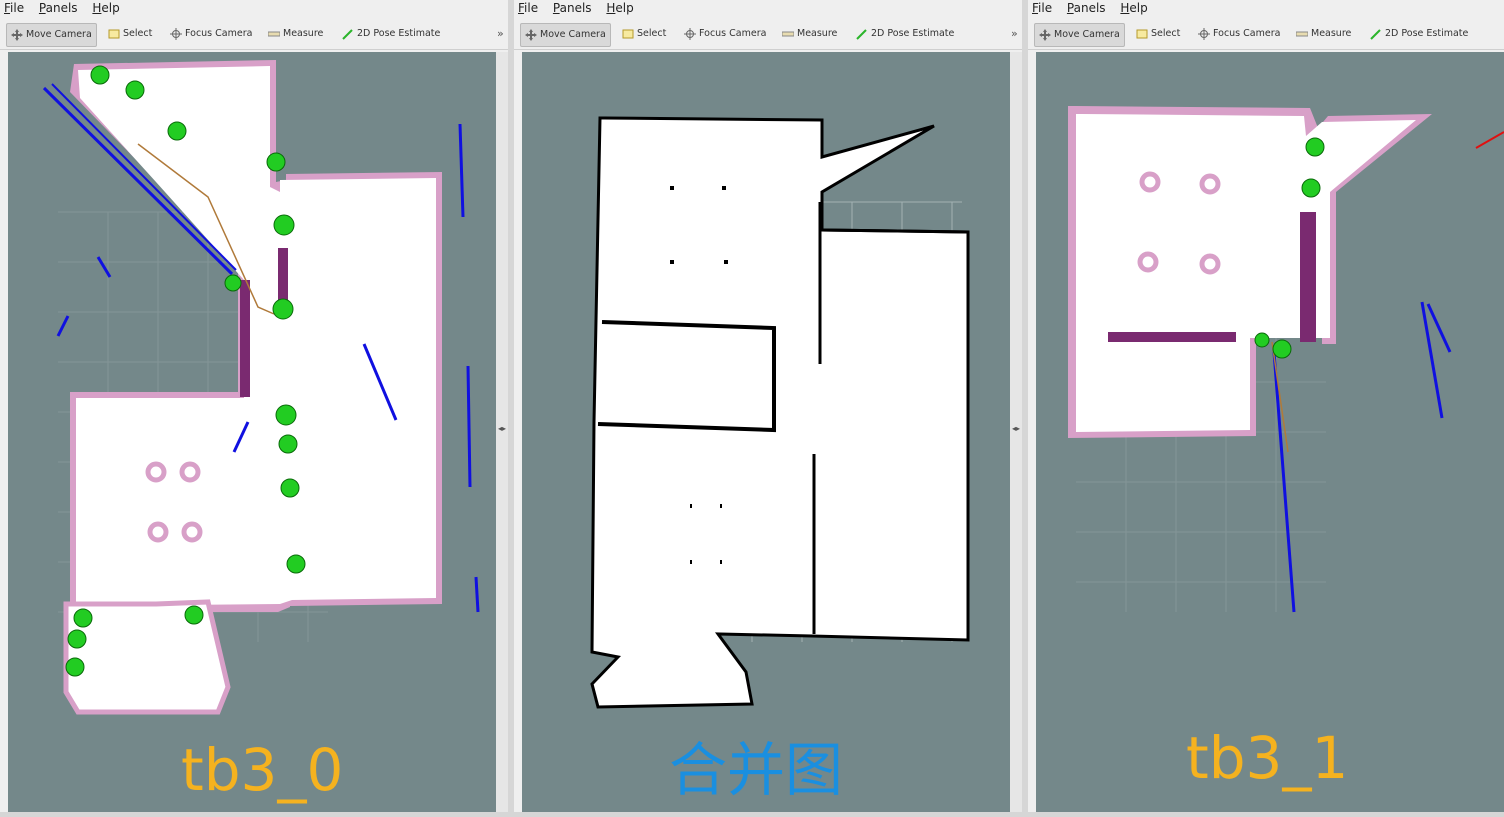 The width and height of the screenshot is (1504, 817). Describe the element at coordinates (752, 814) in the screenshot. I see `status-strip` at that location.